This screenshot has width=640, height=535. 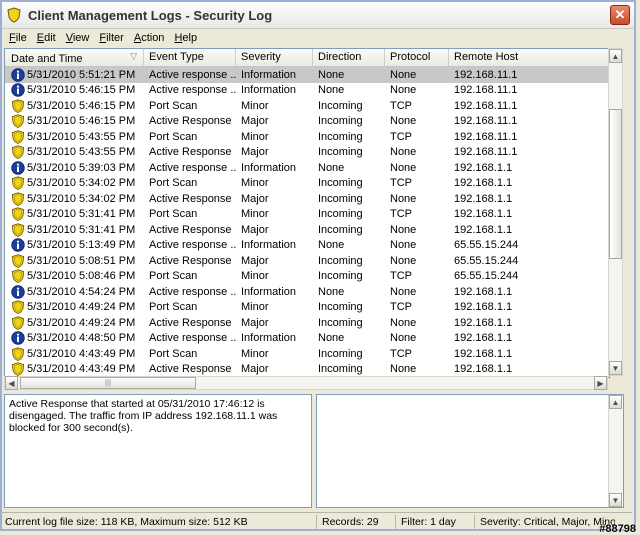 What do you see at coordinates (615, 184) in the screenshot?
I see `vertical-scroll-thumb` at bounding box center [615, 184].